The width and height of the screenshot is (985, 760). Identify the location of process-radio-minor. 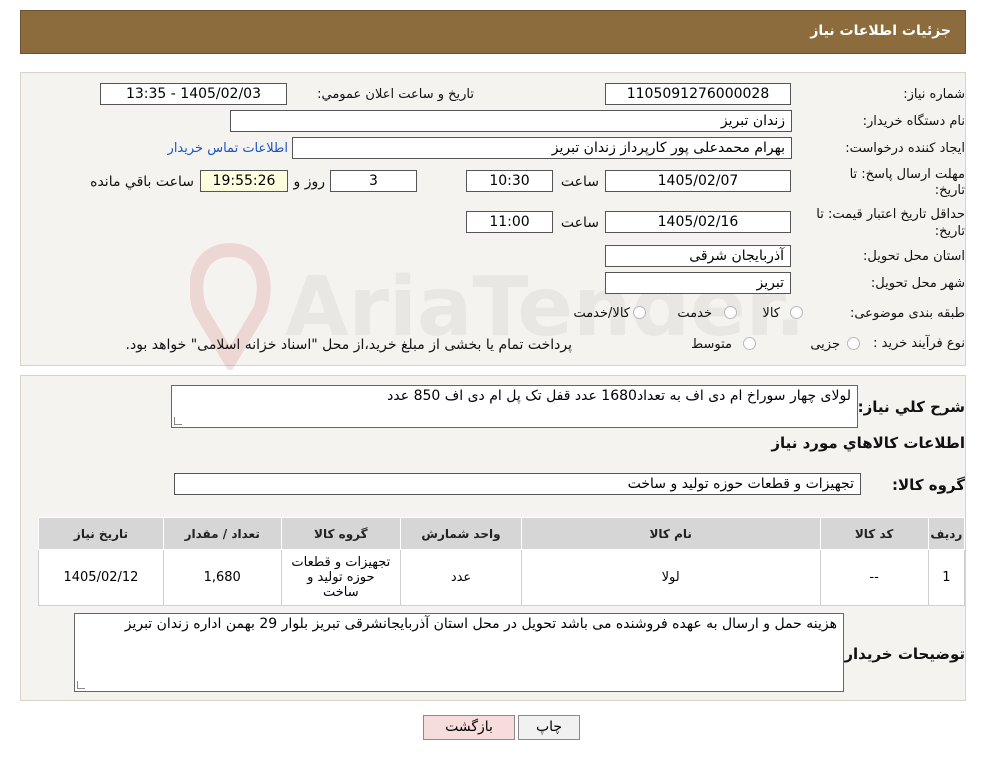
(853, 343).